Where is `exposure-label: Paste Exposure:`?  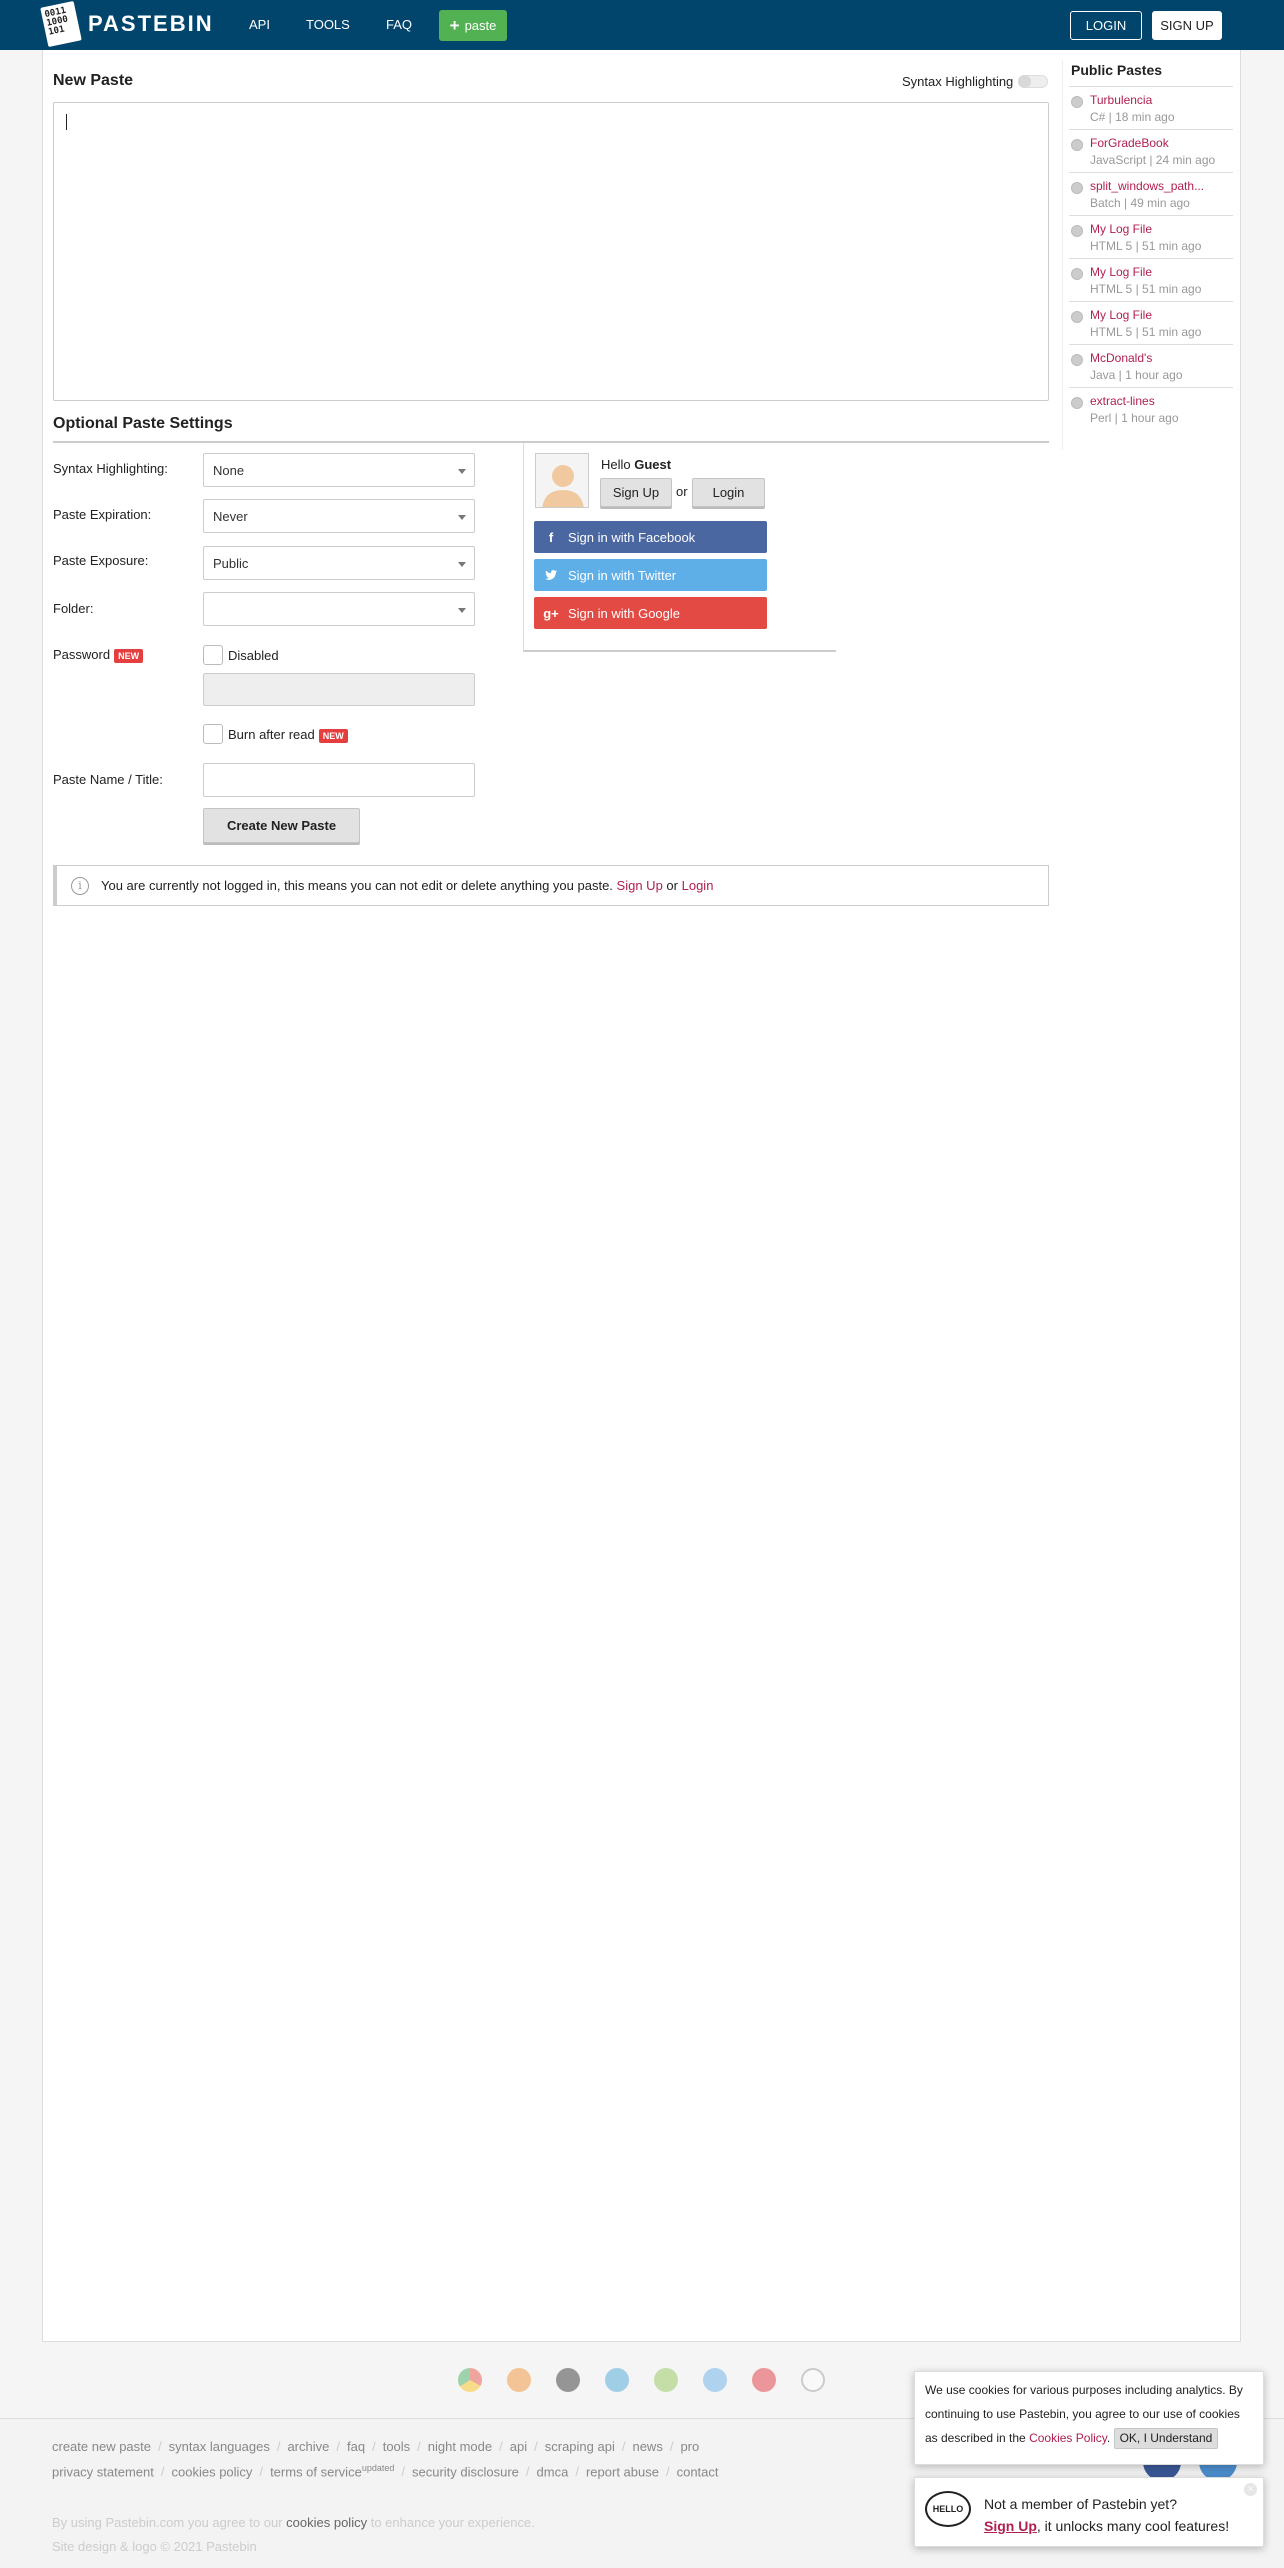
exposure-label: Paste Exposure: is located at coordinates (101, 560).